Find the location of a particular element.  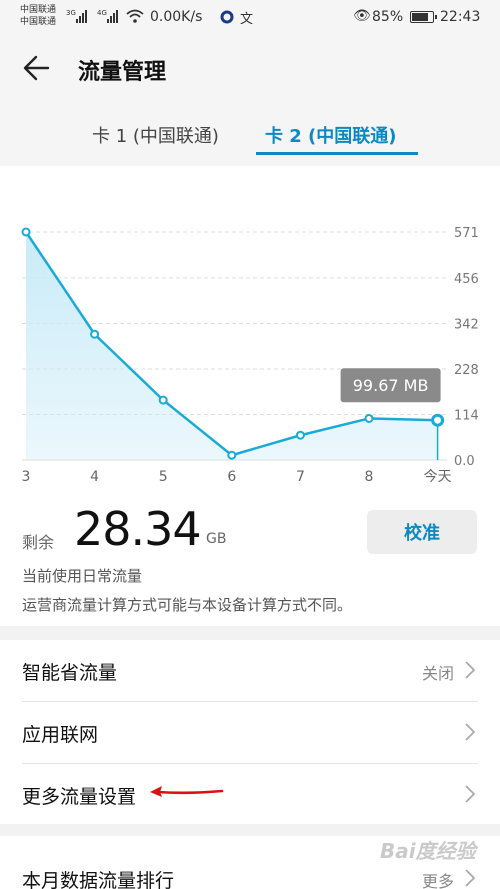

back-arrow-icon is located at coordinates (38, 68).